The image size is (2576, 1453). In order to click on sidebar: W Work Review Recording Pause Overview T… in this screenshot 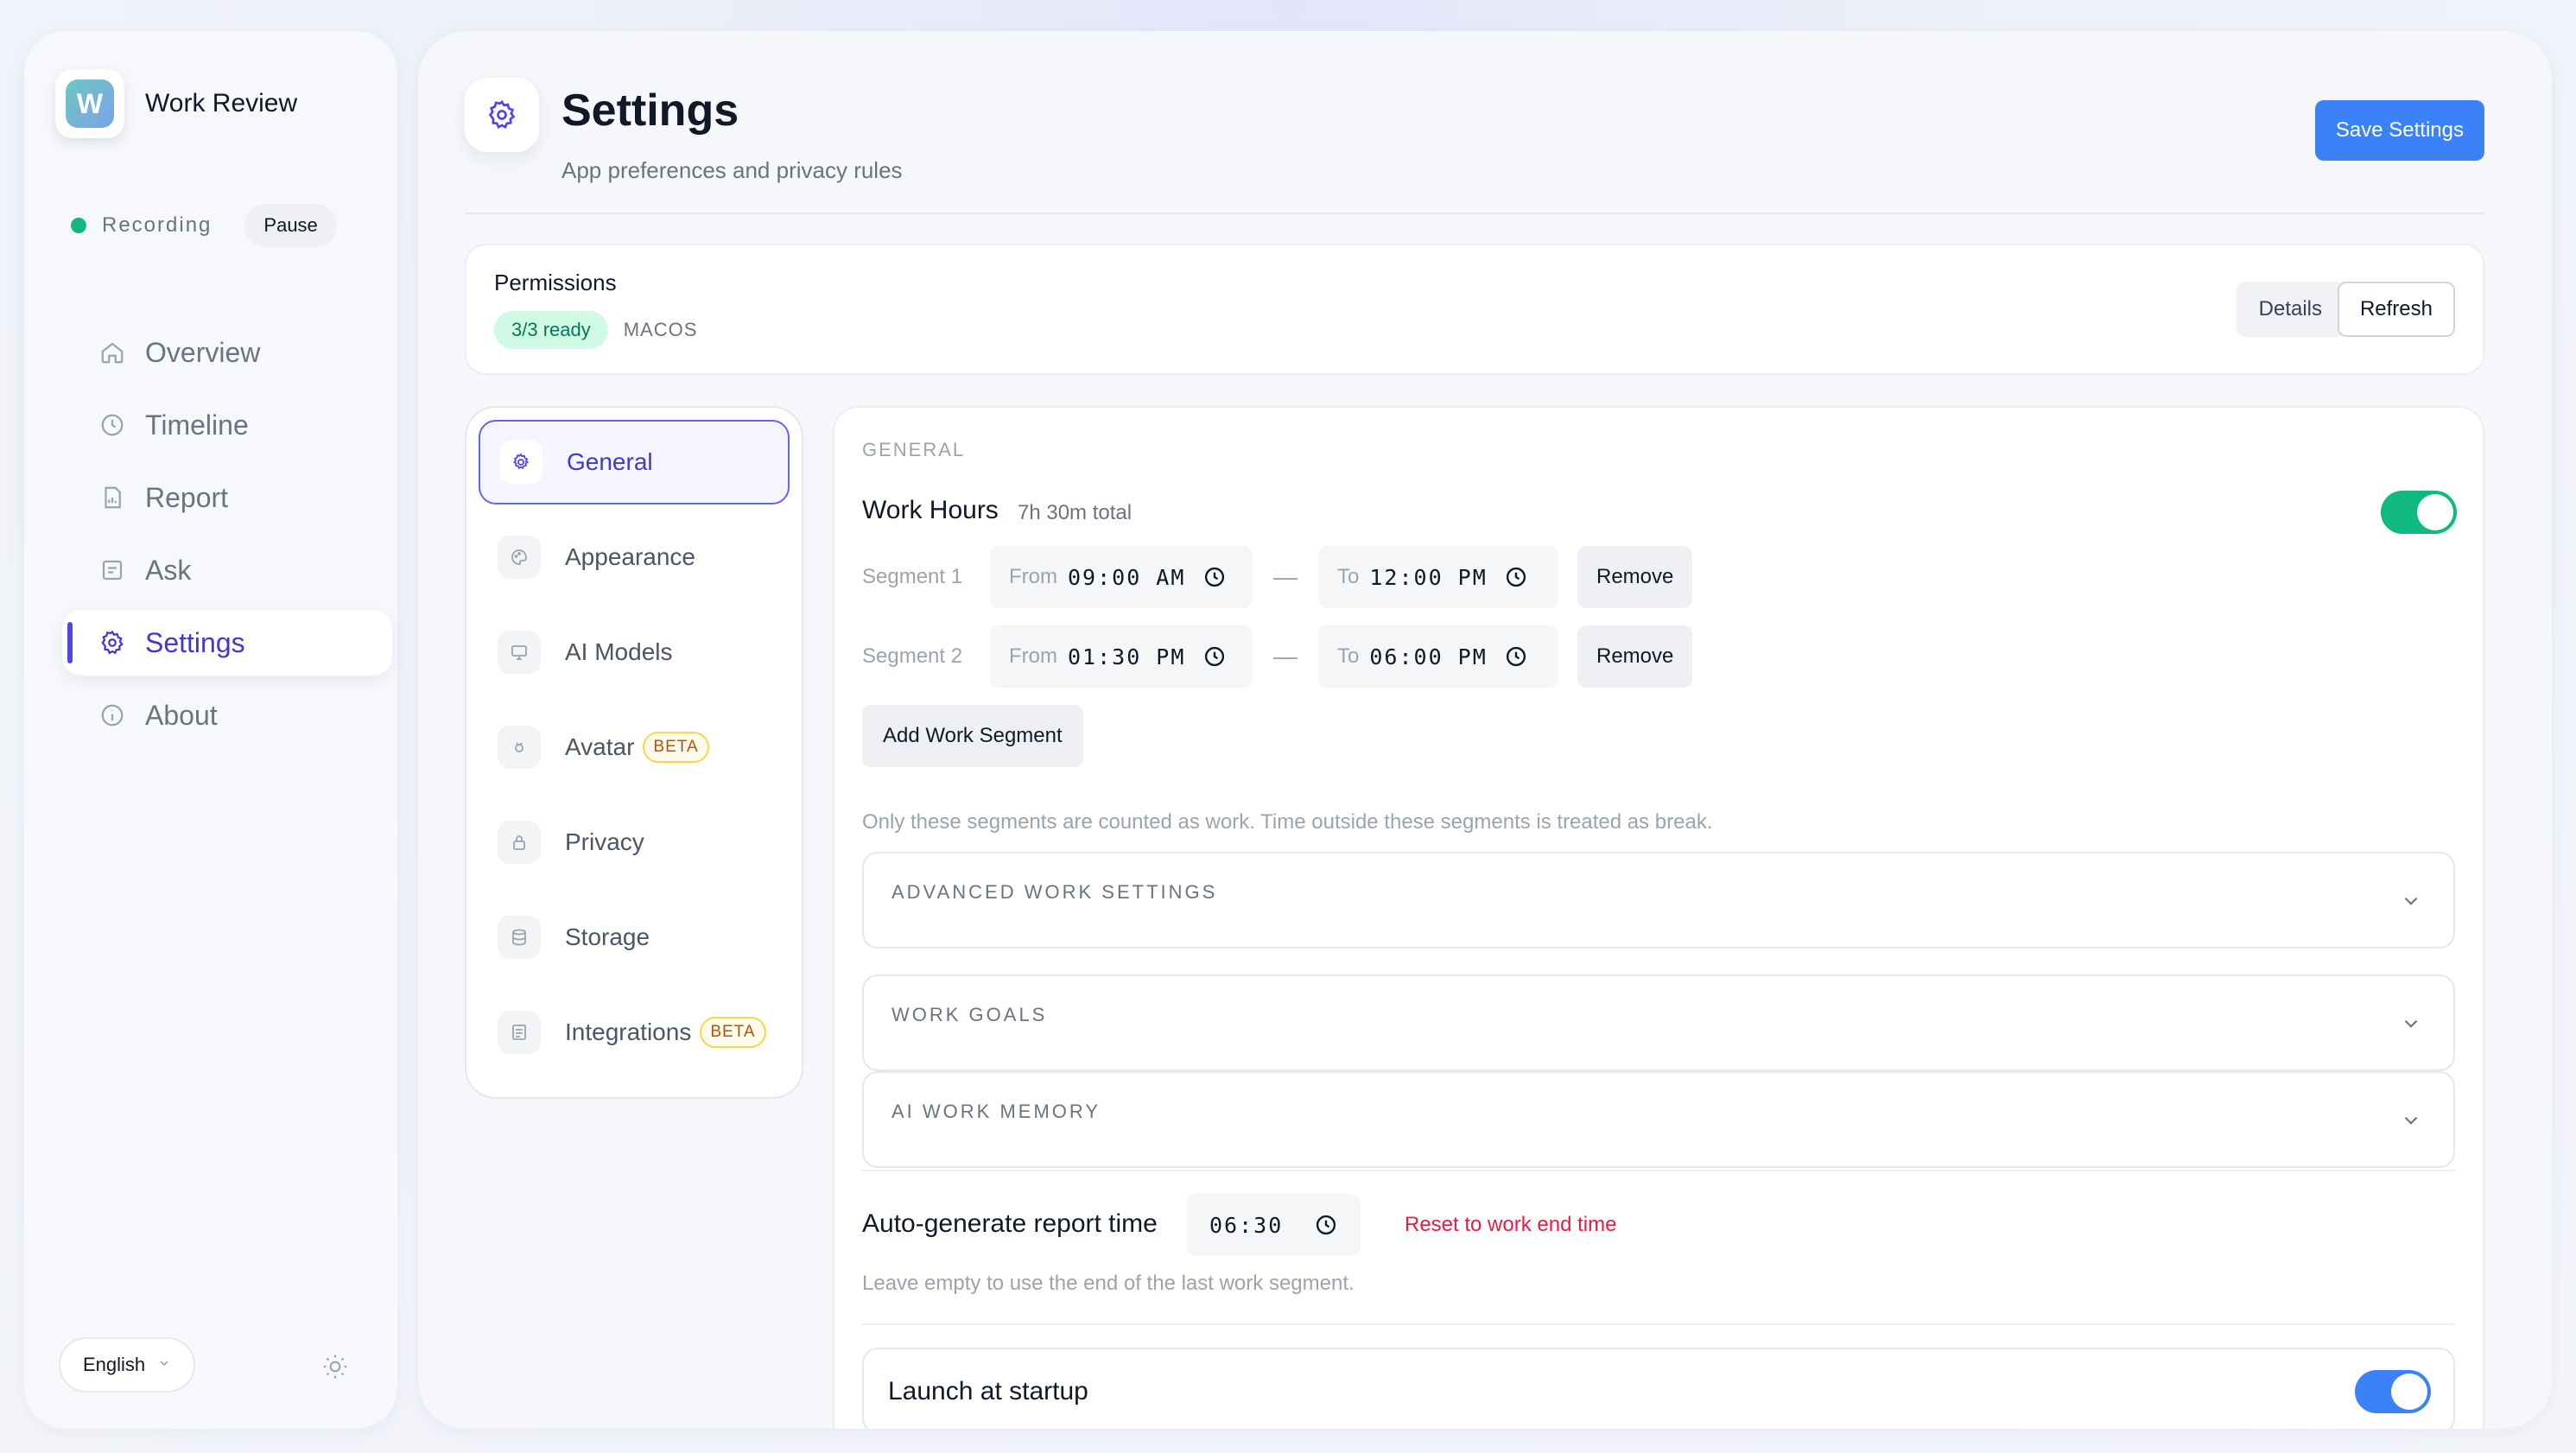, I will do `click(210, 730)`.